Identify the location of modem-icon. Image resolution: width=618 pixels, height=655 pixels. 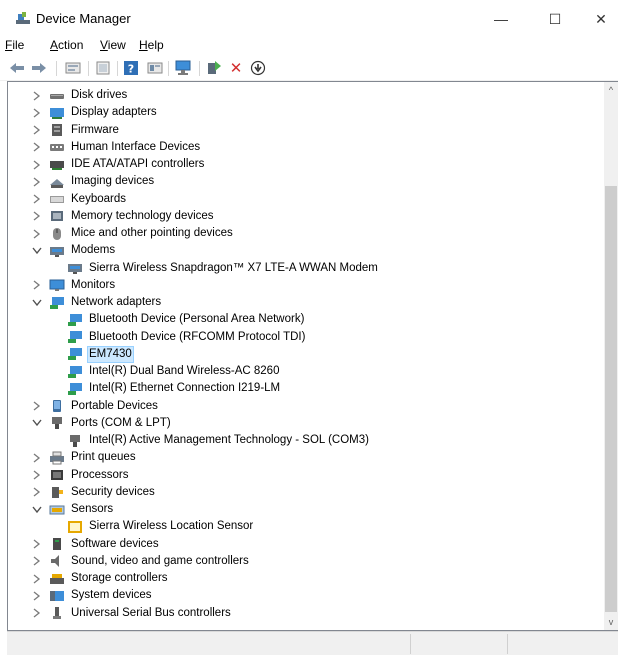
(57, 251).